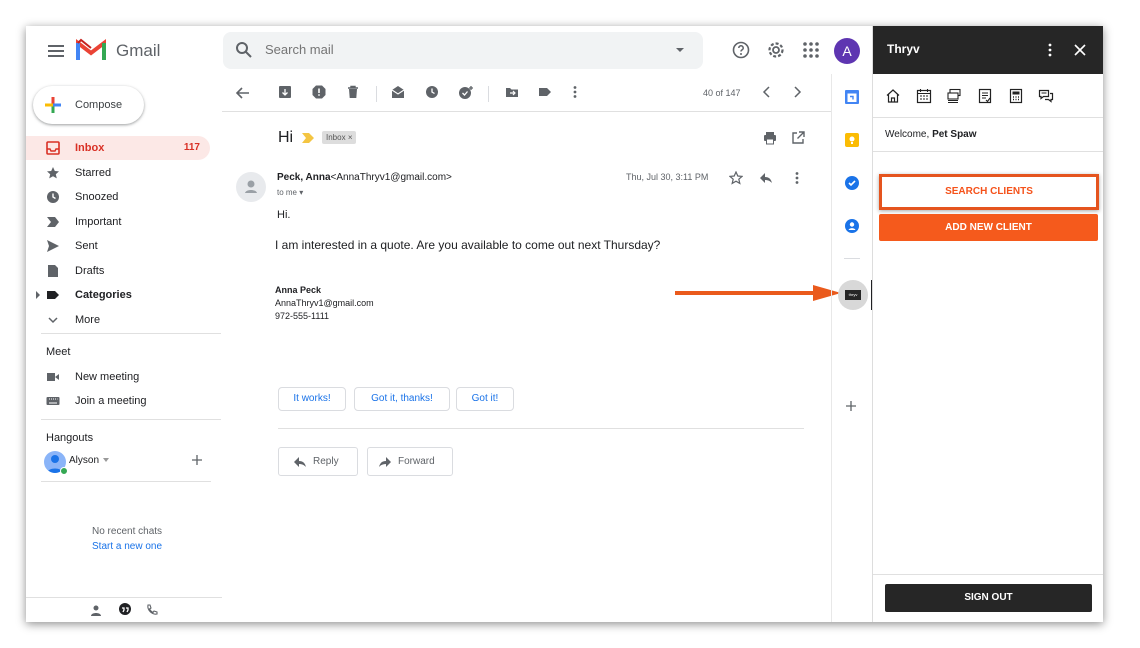  Describe the element at coordinates (1050, 50) in the screenshot. I see `panel-more-icon` at that location.